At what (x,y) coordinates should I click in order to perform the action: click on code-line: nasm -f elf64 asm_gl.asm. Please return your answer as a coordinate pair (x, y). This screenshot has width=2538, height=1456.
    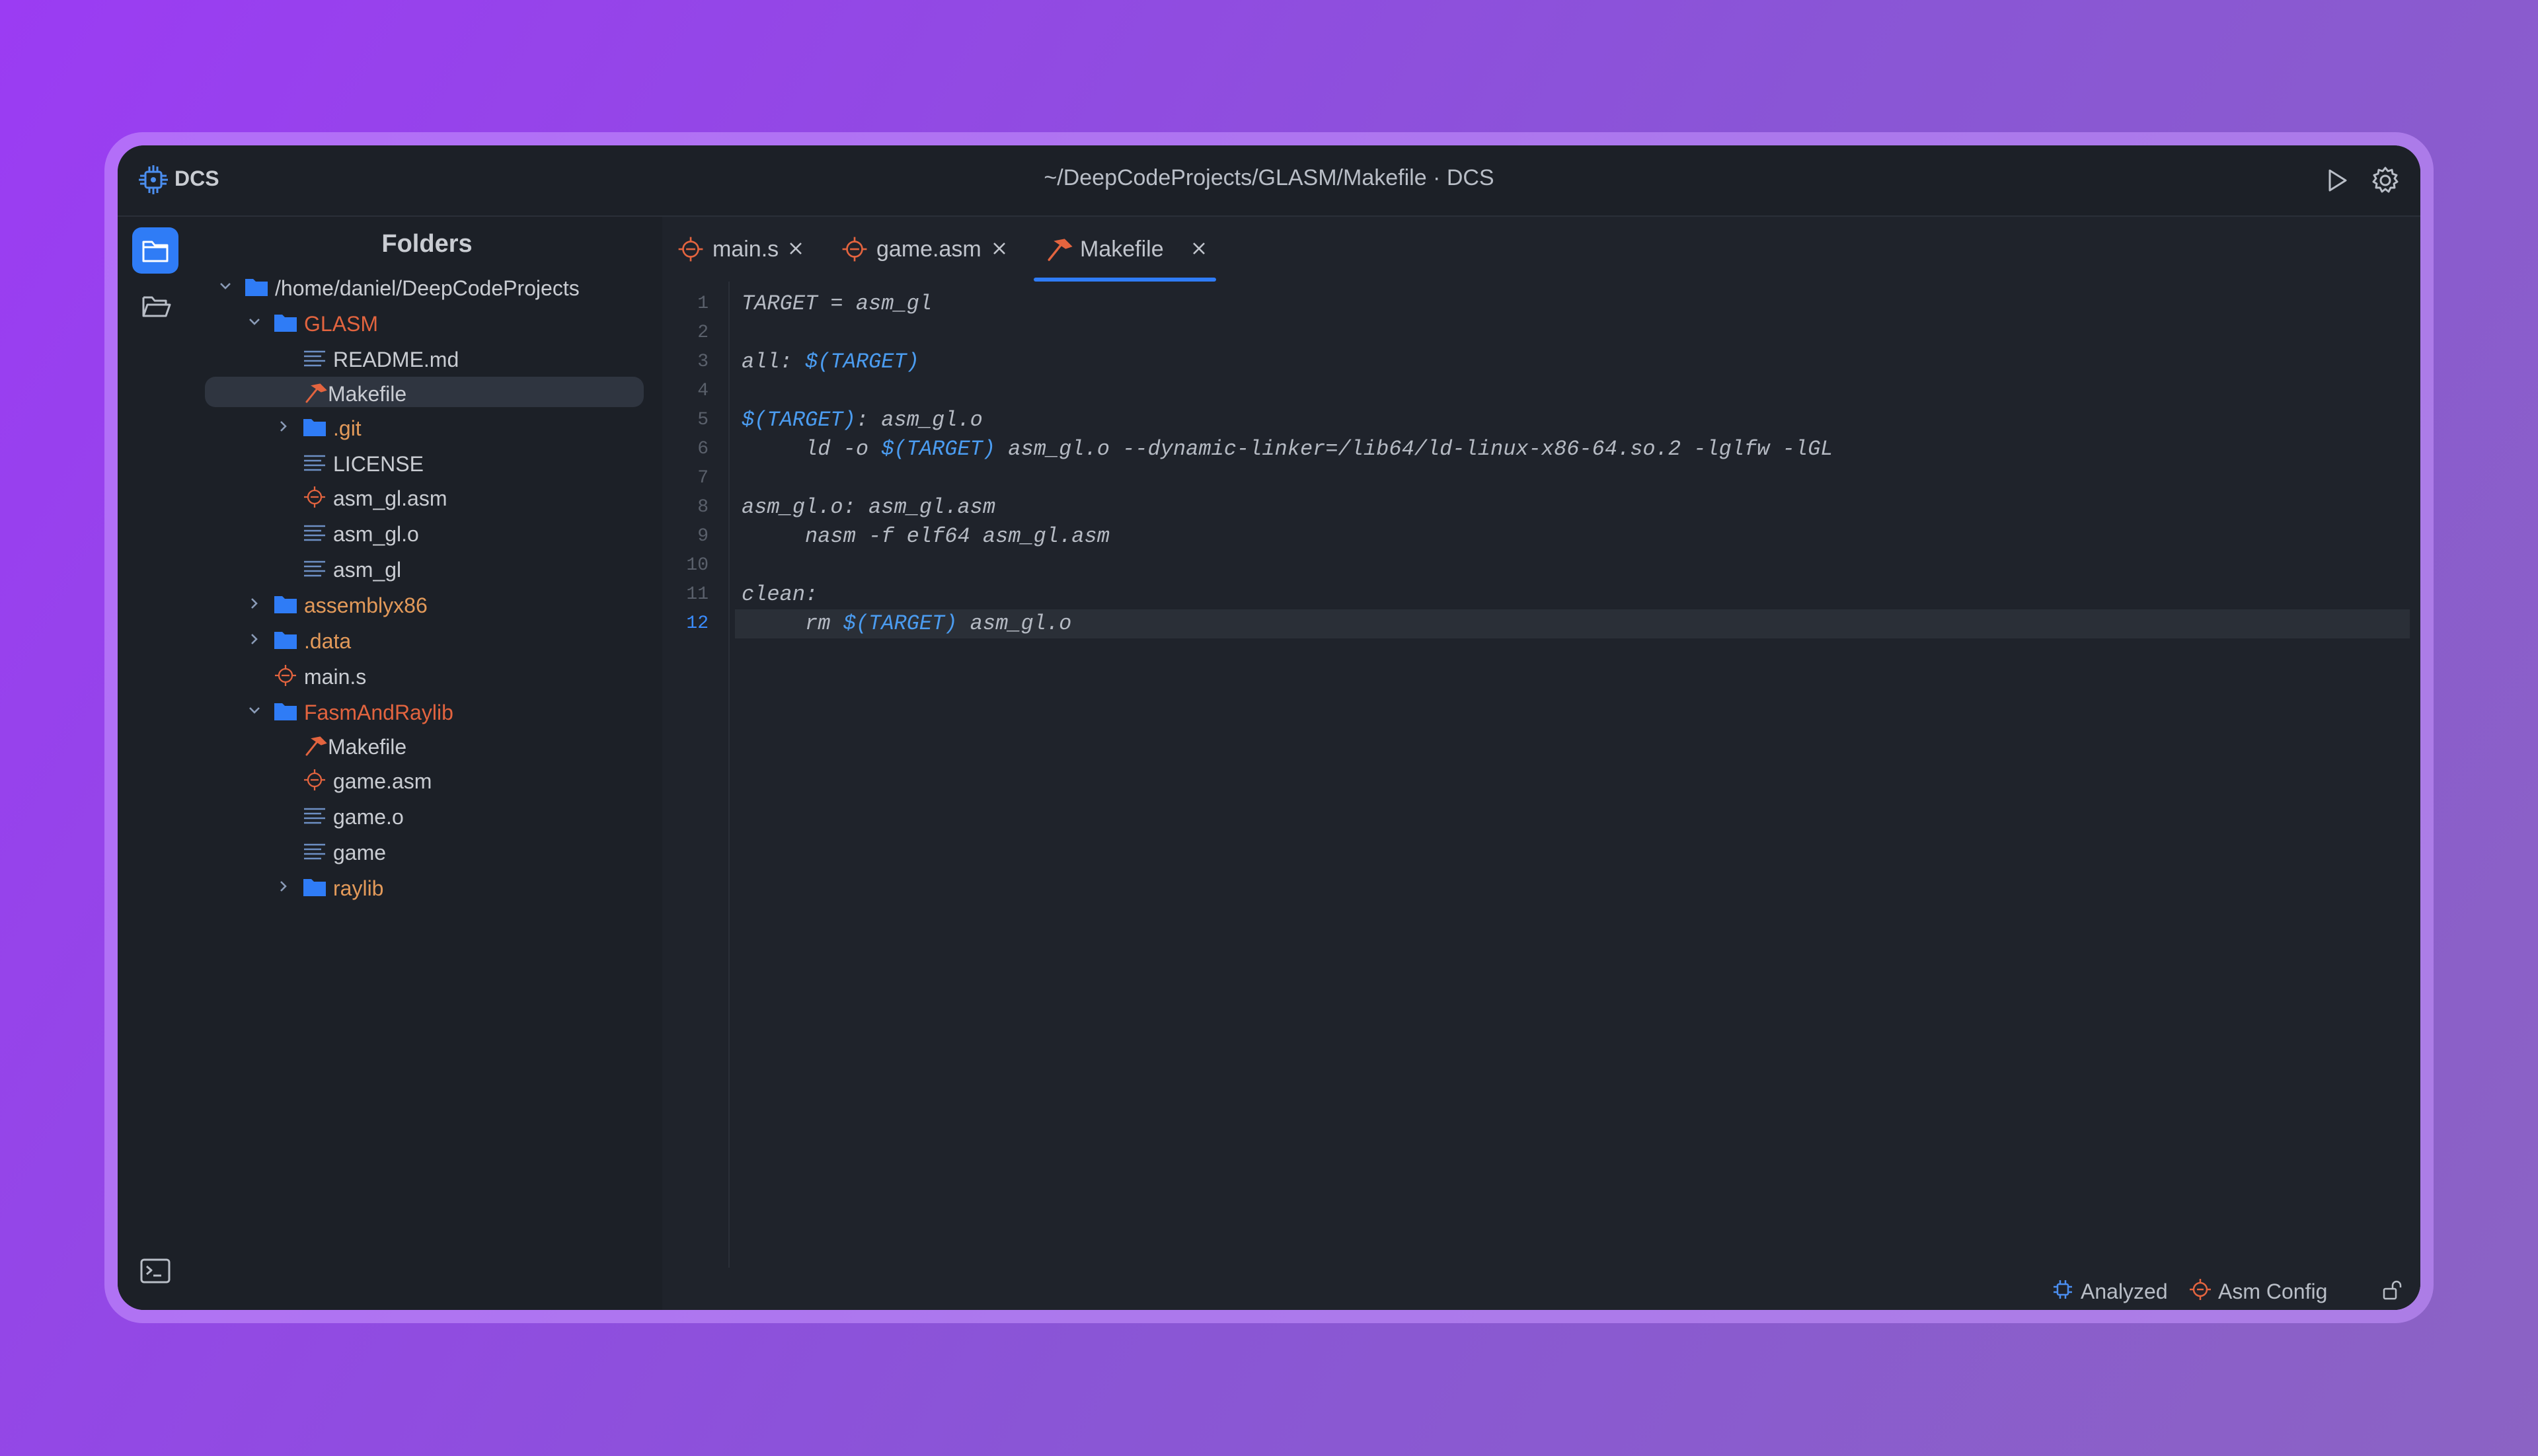
    Looking at the image, I should click on (1572, 536).